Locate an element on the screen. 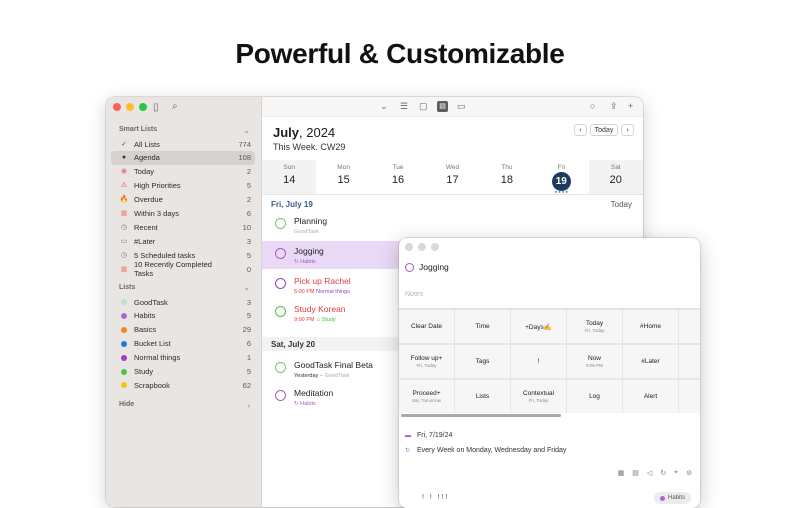  quick-action-label: Today is located at coordinates (594, 323).